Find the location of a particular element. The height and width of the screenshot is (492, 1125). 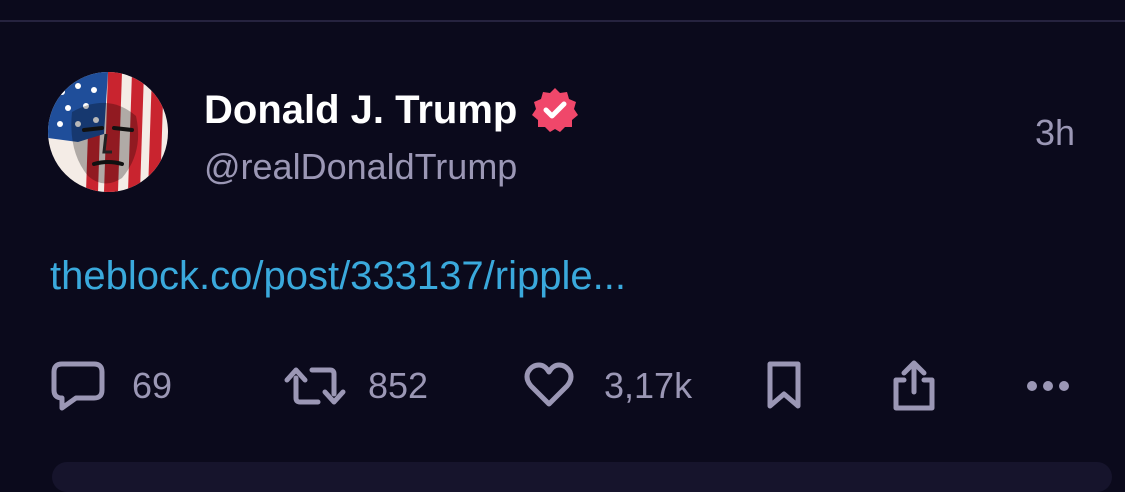

share-icon is located at coordinates (914, 386).